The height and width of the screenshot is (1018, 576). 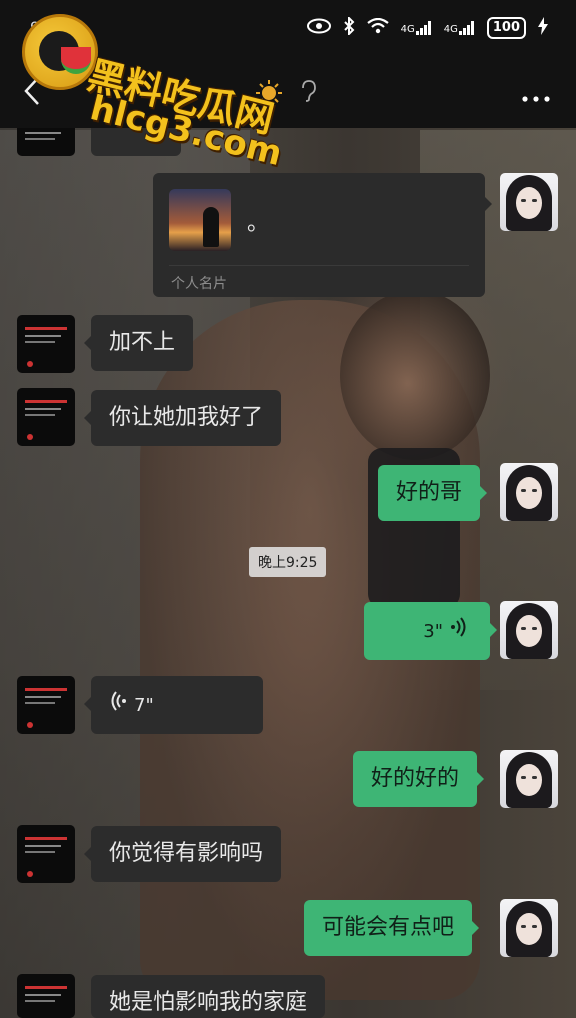 I want to click on network-label-2: 4G, so click(x=450, y=29).